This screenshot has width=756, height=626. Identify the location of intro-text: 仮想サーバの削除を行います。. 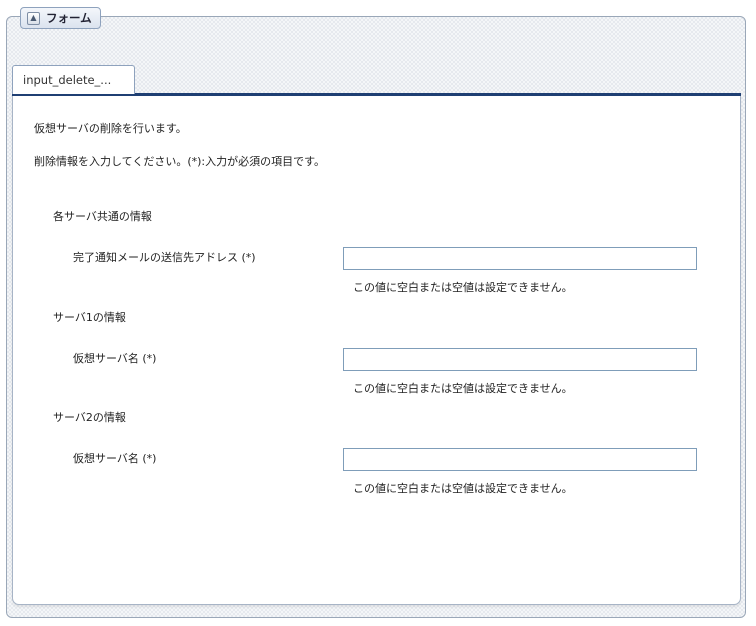
(110, 128).